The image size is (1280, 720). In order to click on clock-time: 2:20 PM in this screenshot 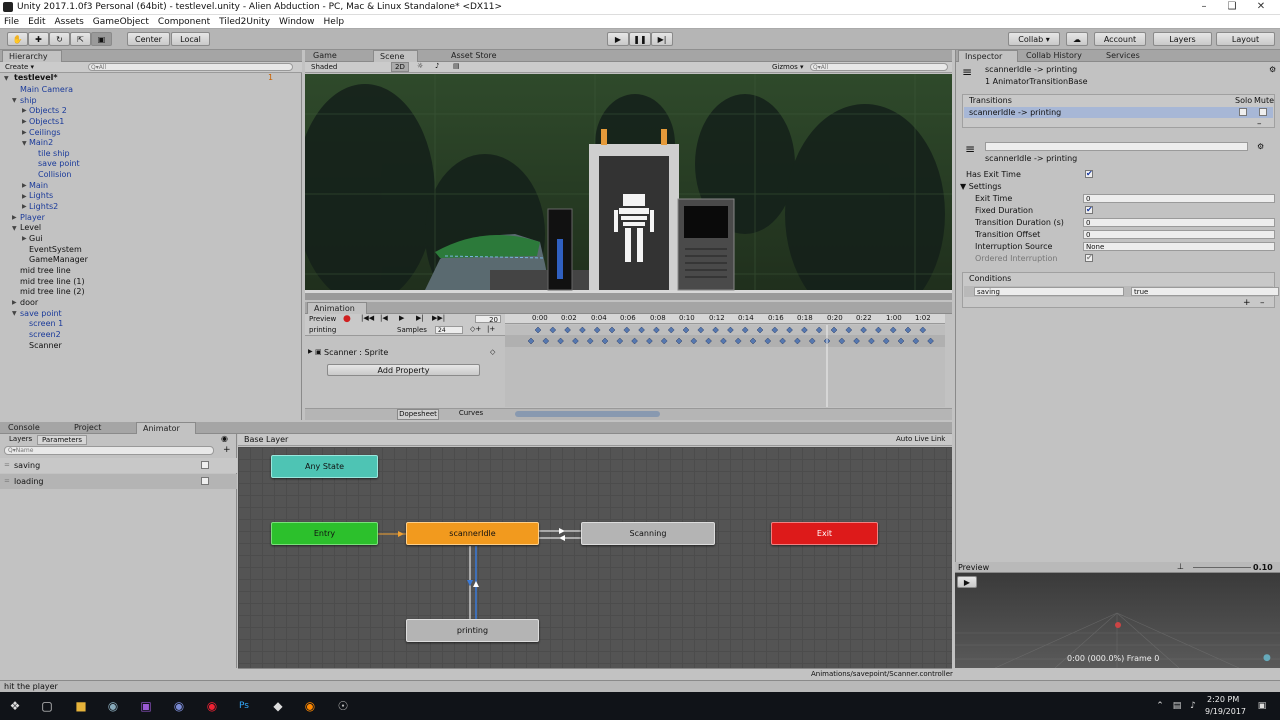, I will do `click(1223, 699)`.